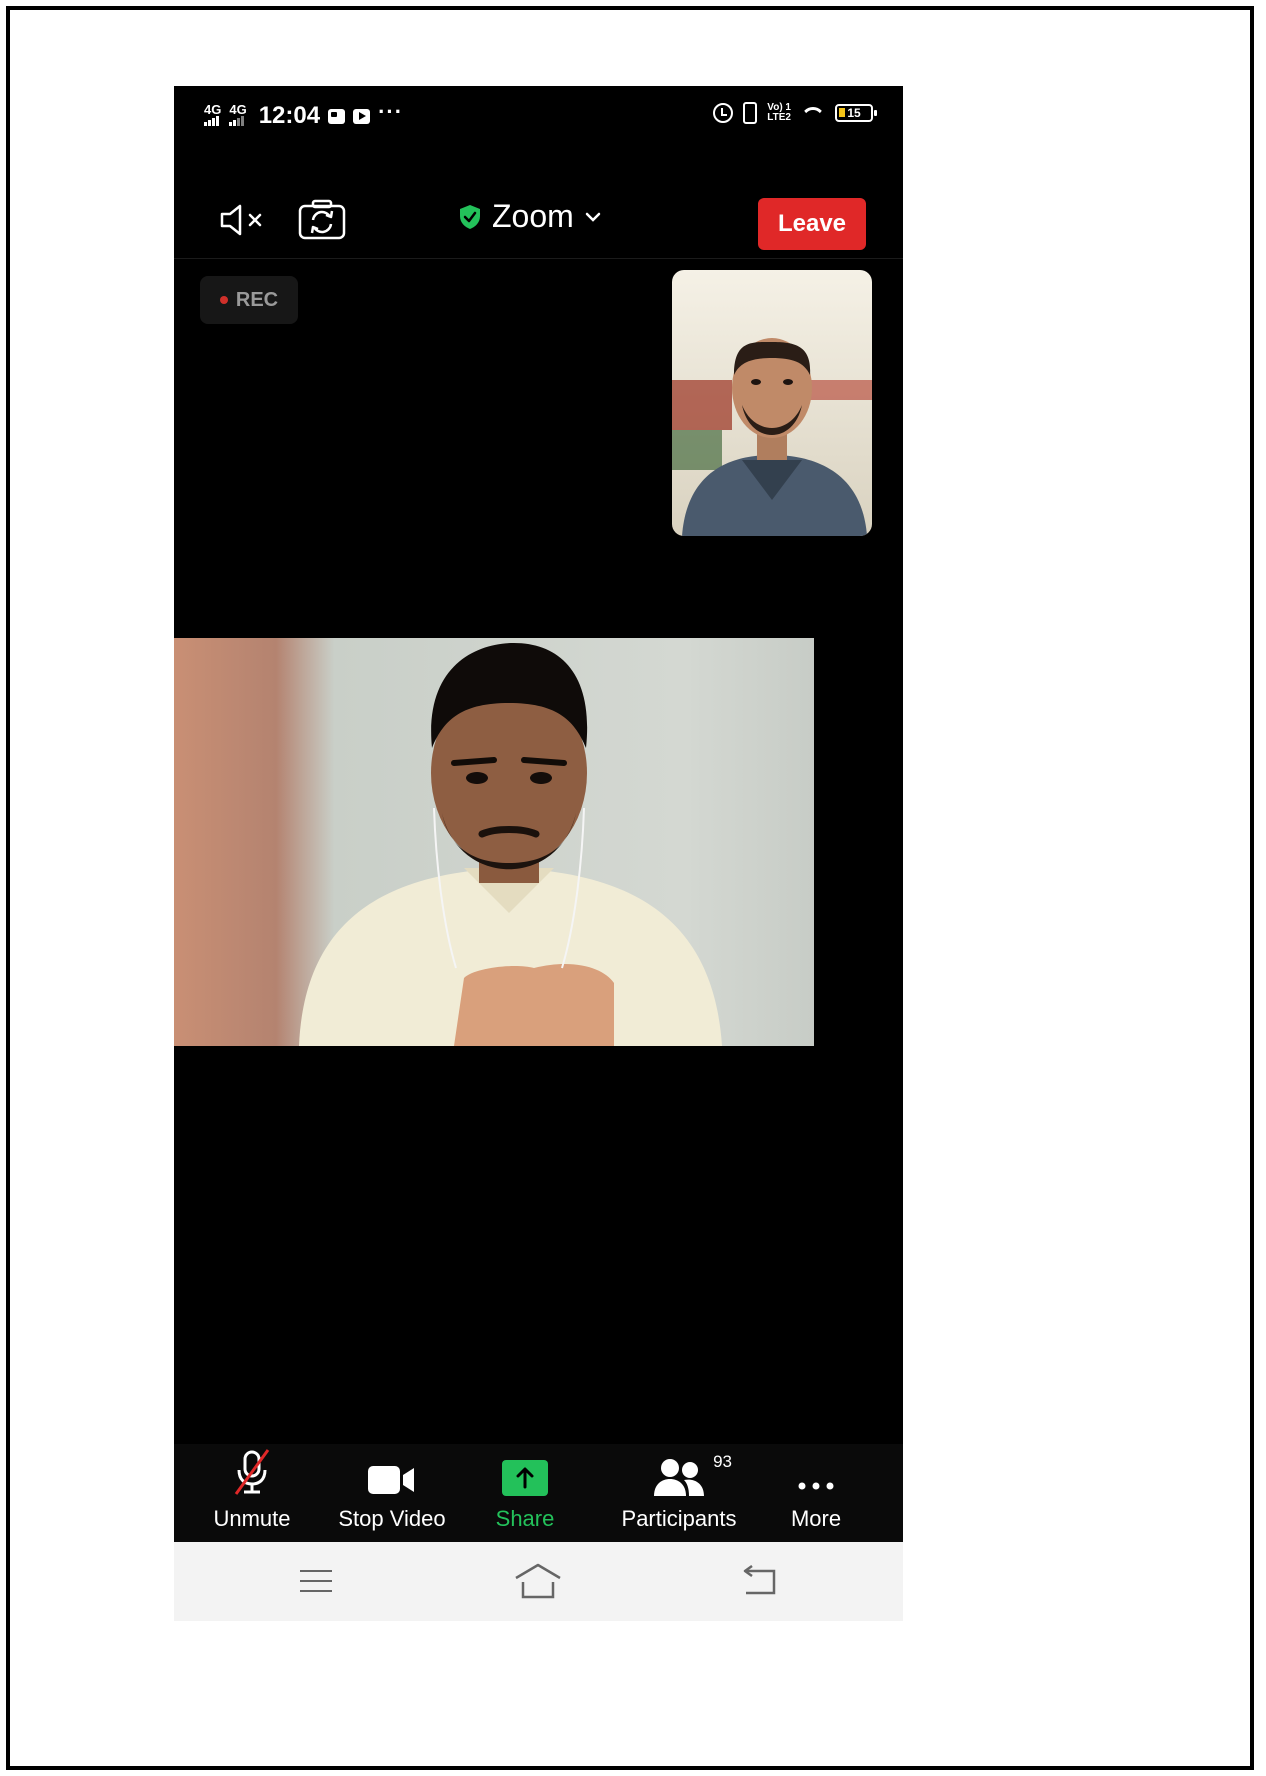  I want to click on participant-count-badge: 93, so click(722, 1461).